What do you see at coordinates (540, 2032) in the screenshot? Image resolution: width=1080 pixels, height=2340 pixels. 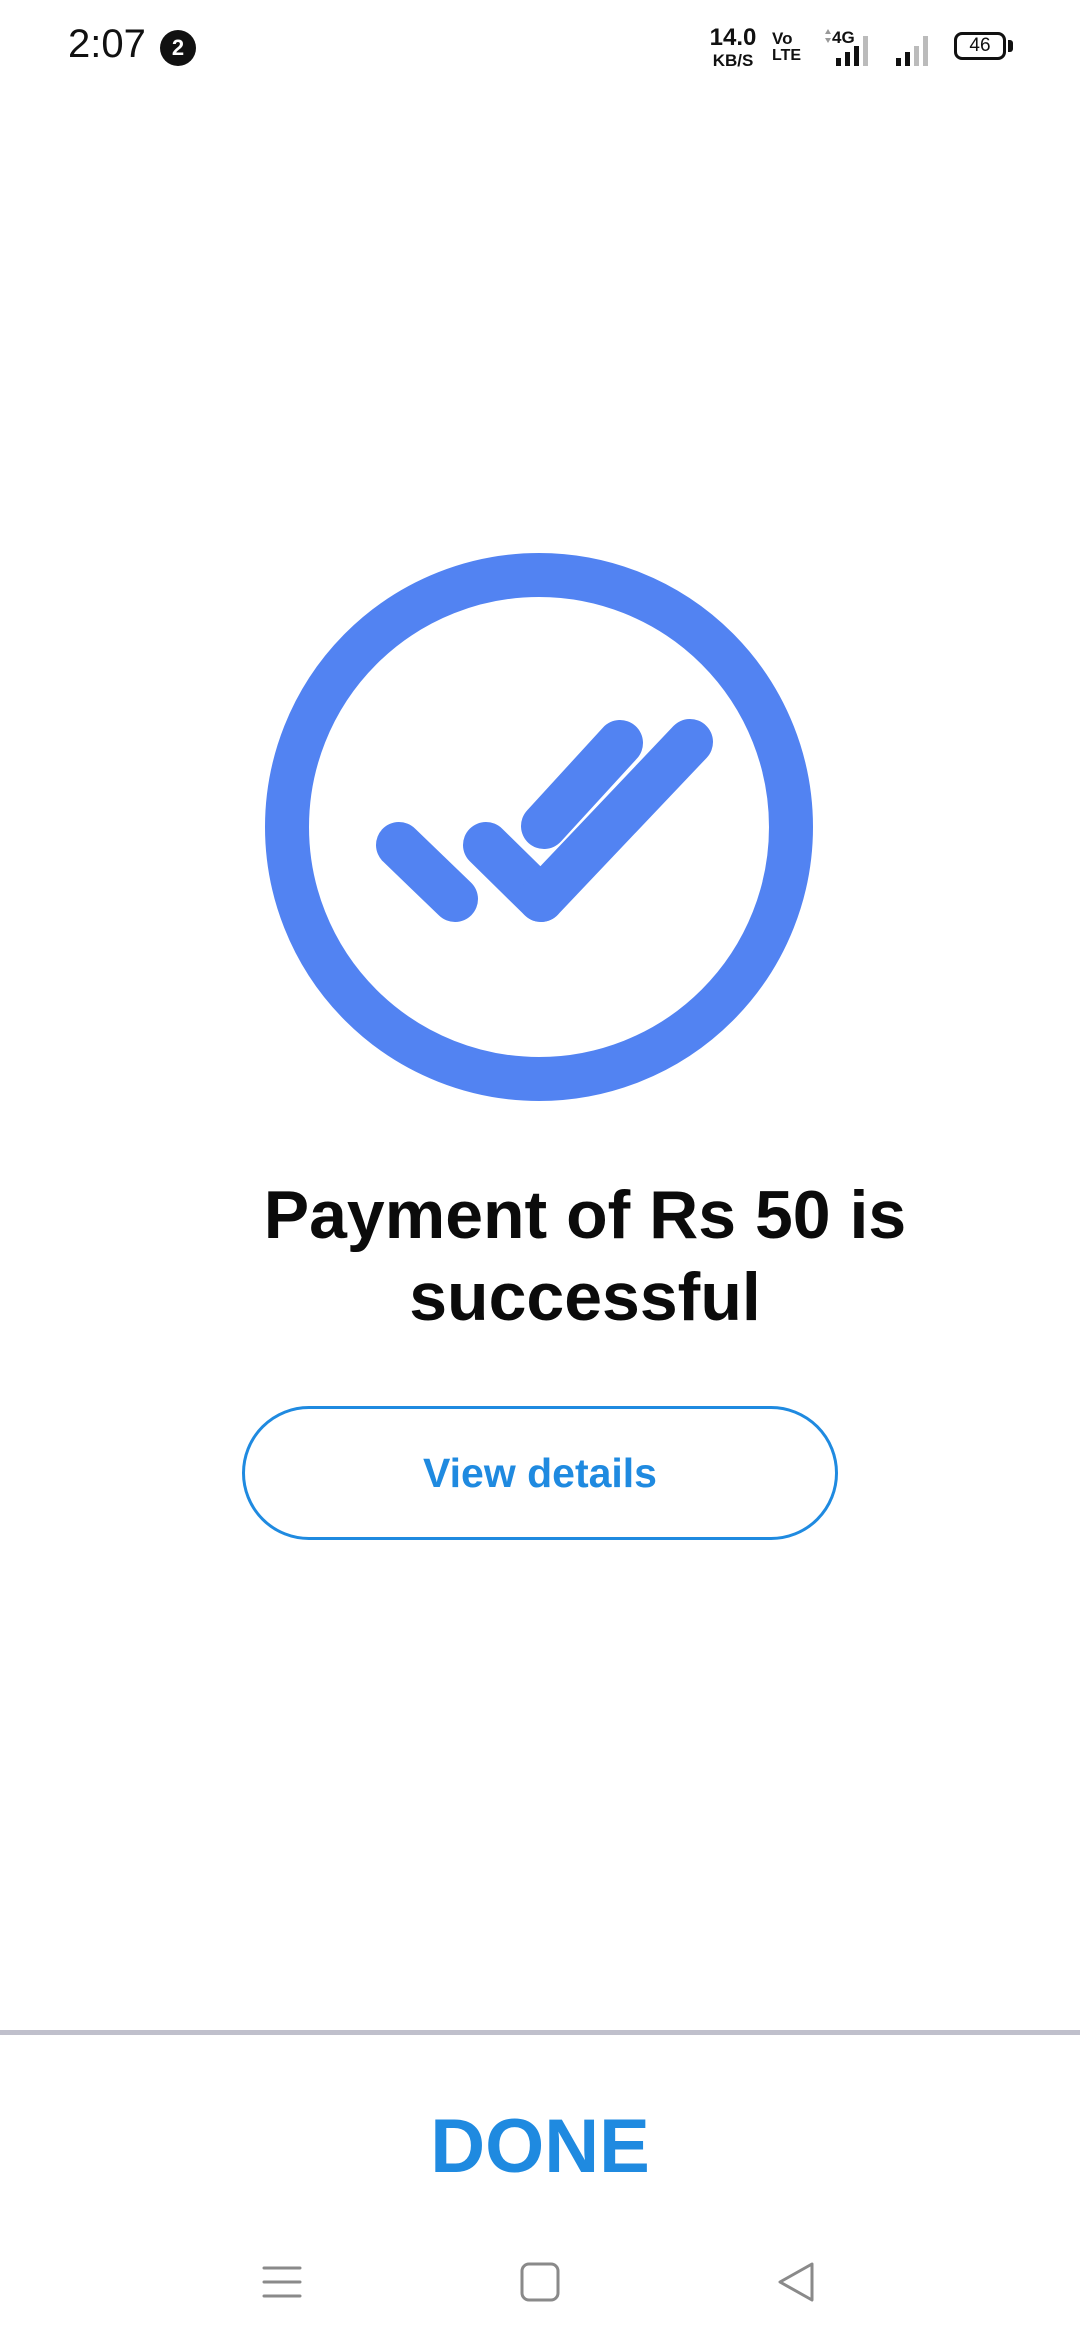 I see `footer-divider` at bounding box center [540, 2032].